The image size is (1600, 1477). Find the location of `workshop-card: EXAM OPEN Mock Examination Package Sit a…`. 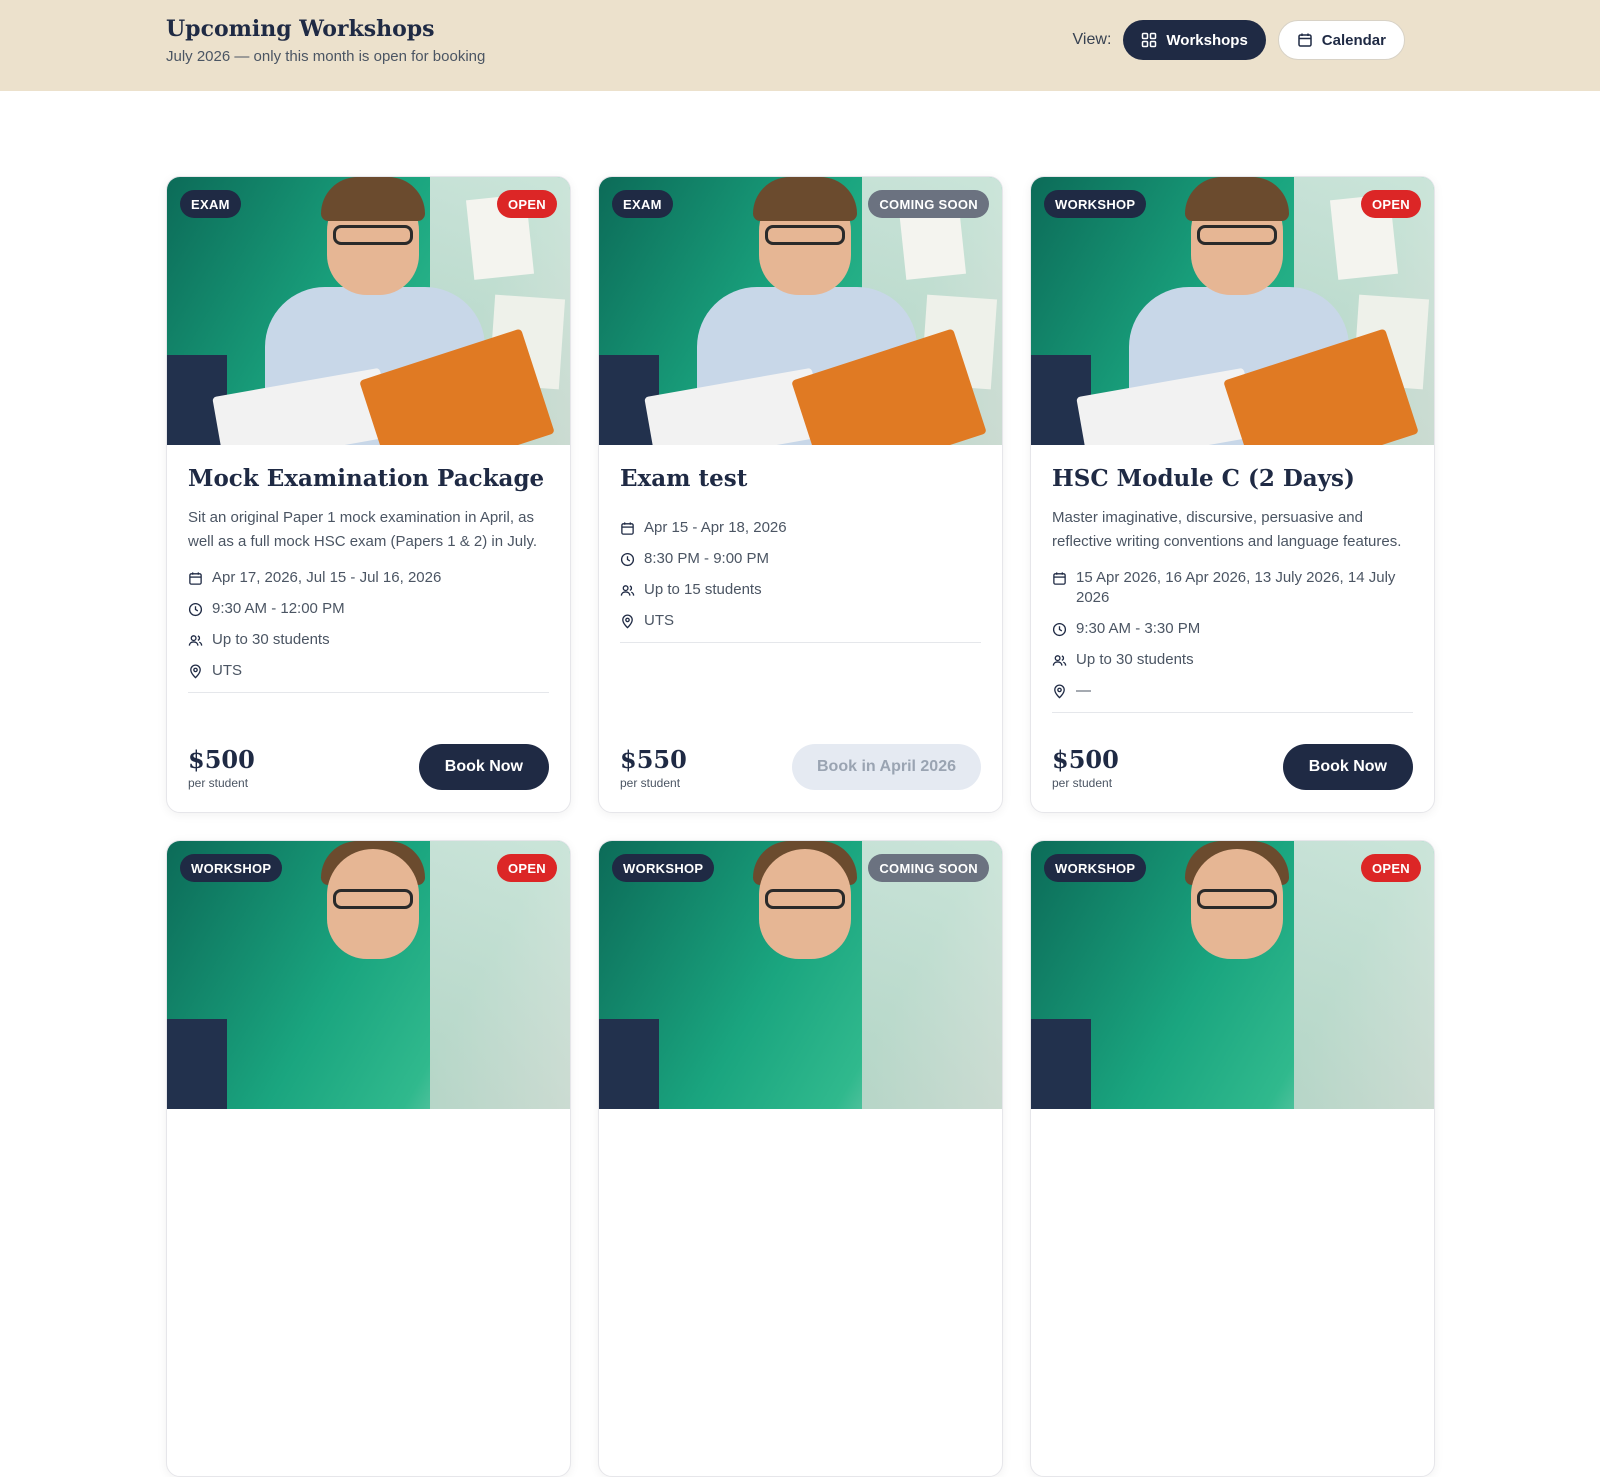

workshop-card: EXAM OPEN Mock Examination Package Sit a… is located at coordinates (368, 494).